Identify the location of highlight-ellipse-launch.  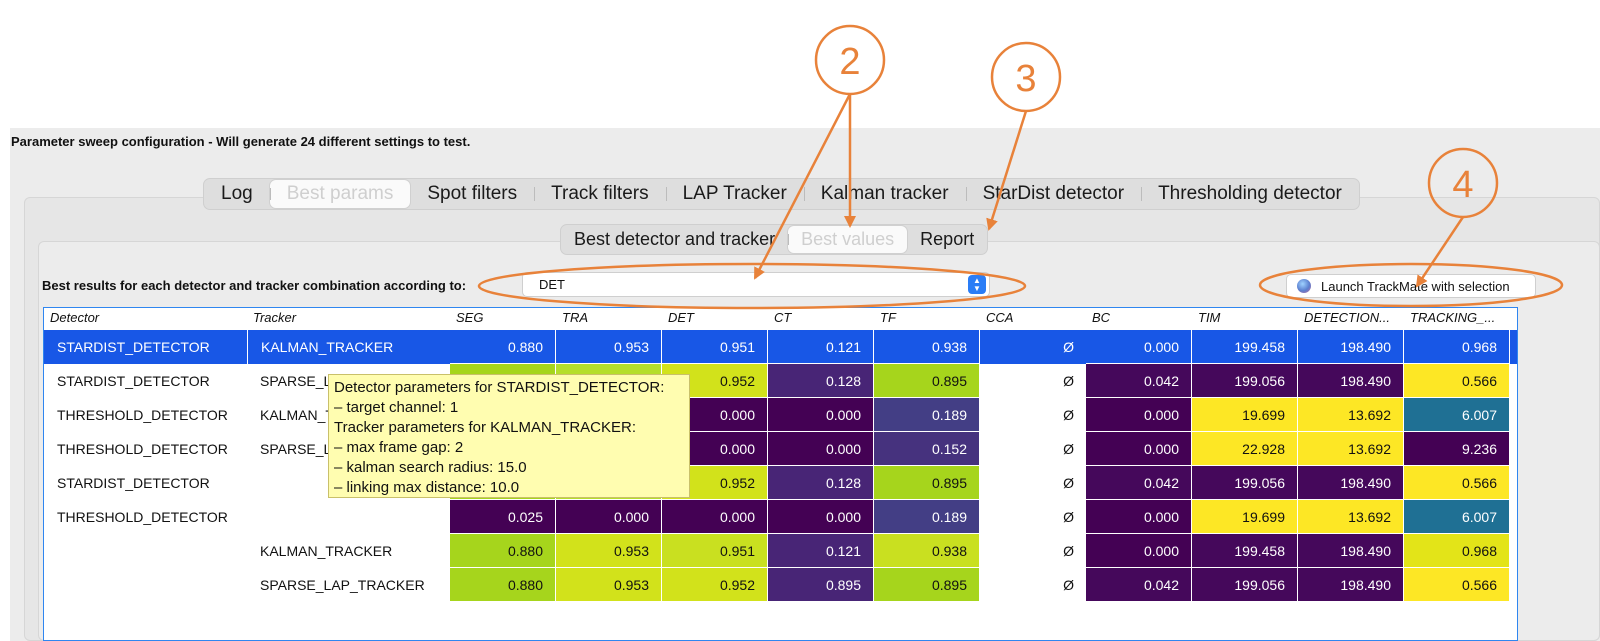
(1411, 285).